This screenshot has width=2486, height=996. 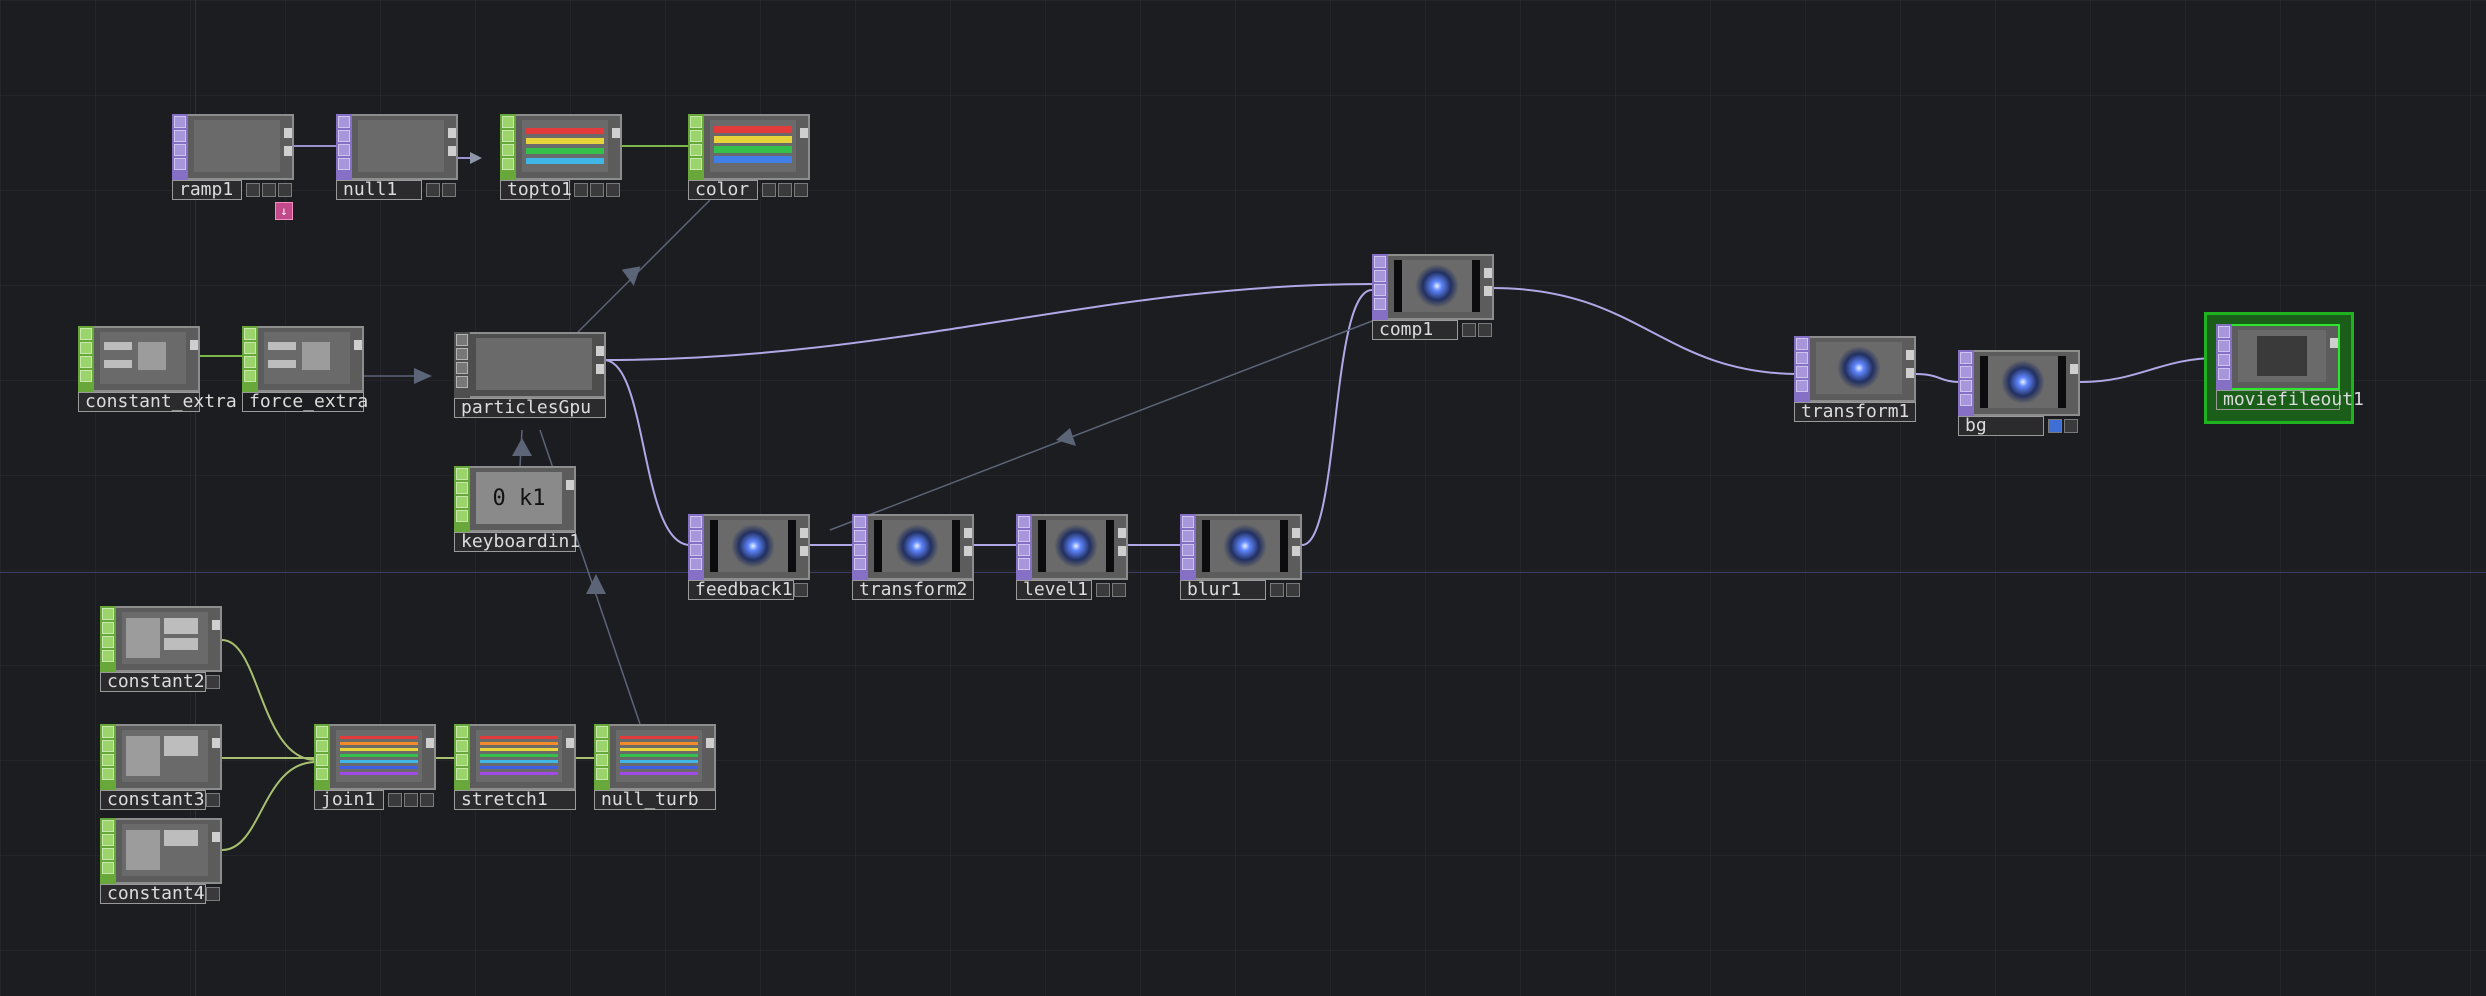 What do you see at coordinates (515, 800) in the screenshot?
I see `node-label: stretch1` at bounding box center [515, 800].